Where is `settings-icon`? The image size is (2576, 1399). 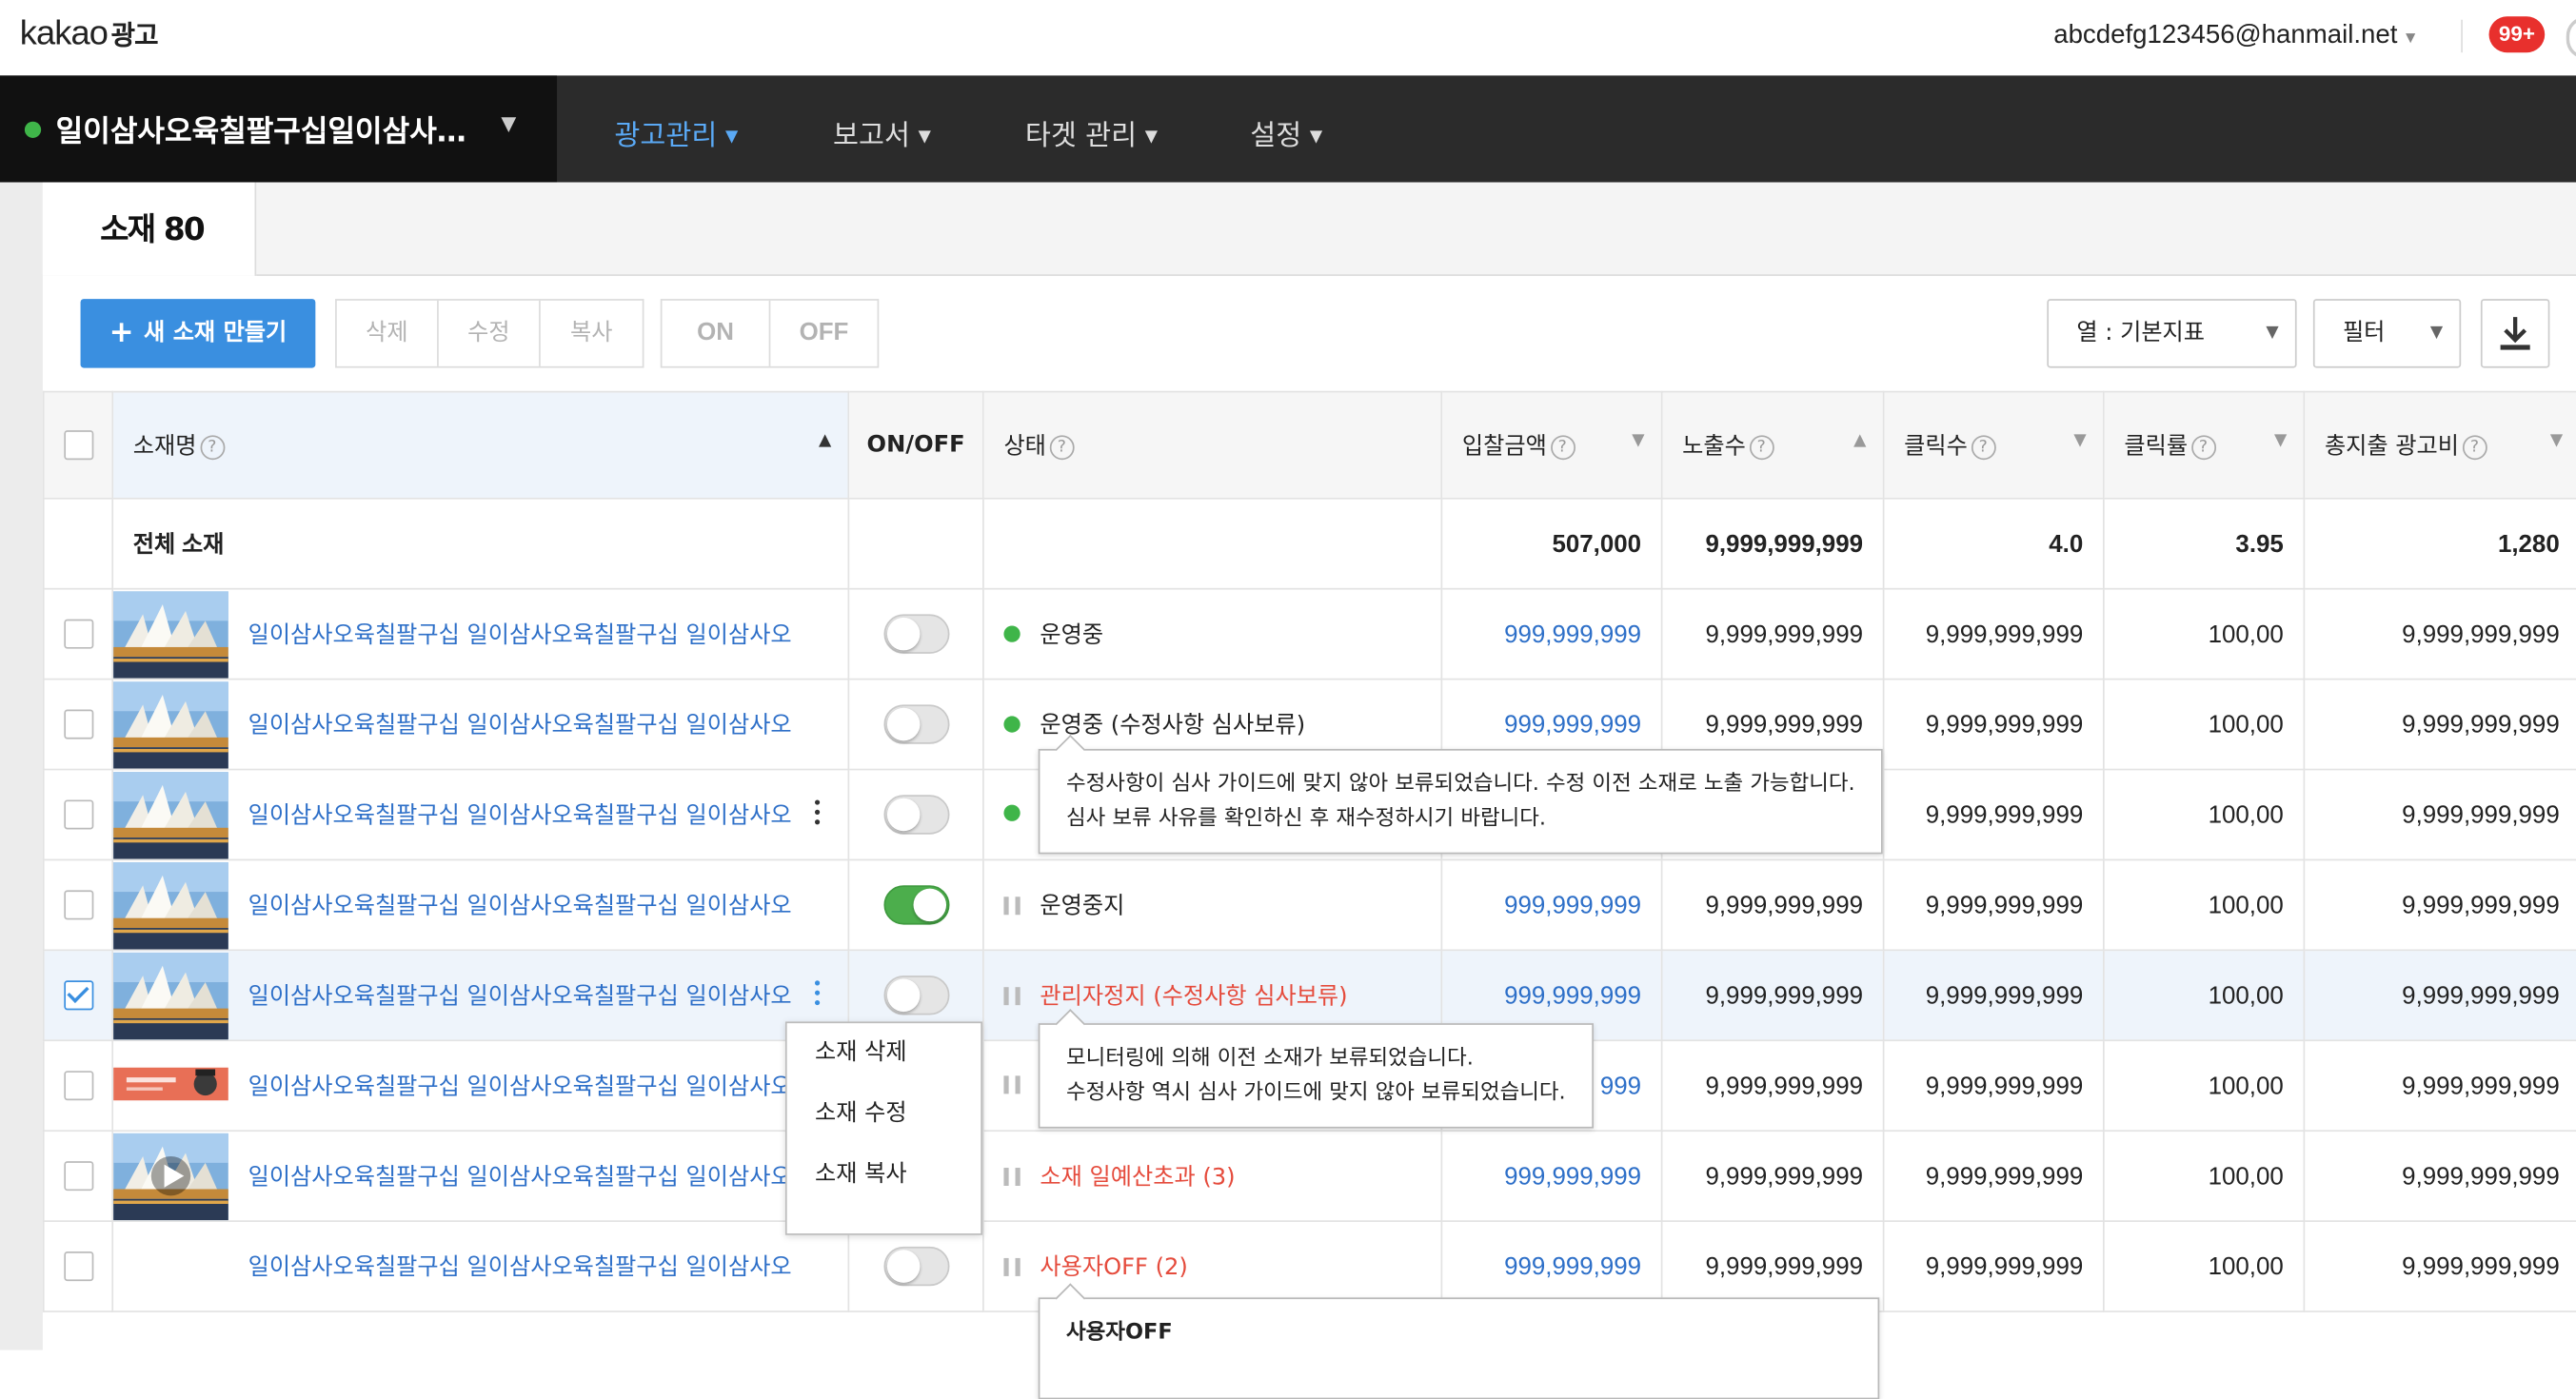
settings-icon is located at coordinates (2571, 38).